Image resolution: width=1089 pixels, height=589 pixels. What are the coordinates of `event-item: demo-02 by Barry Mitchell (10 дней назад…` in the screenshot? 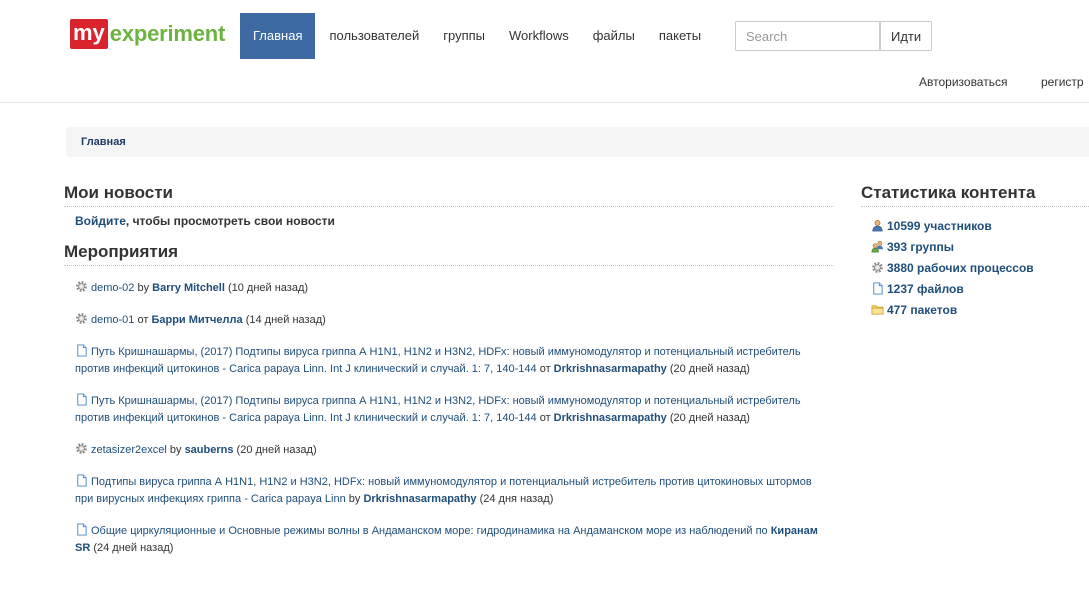 It's located at (447, 288).